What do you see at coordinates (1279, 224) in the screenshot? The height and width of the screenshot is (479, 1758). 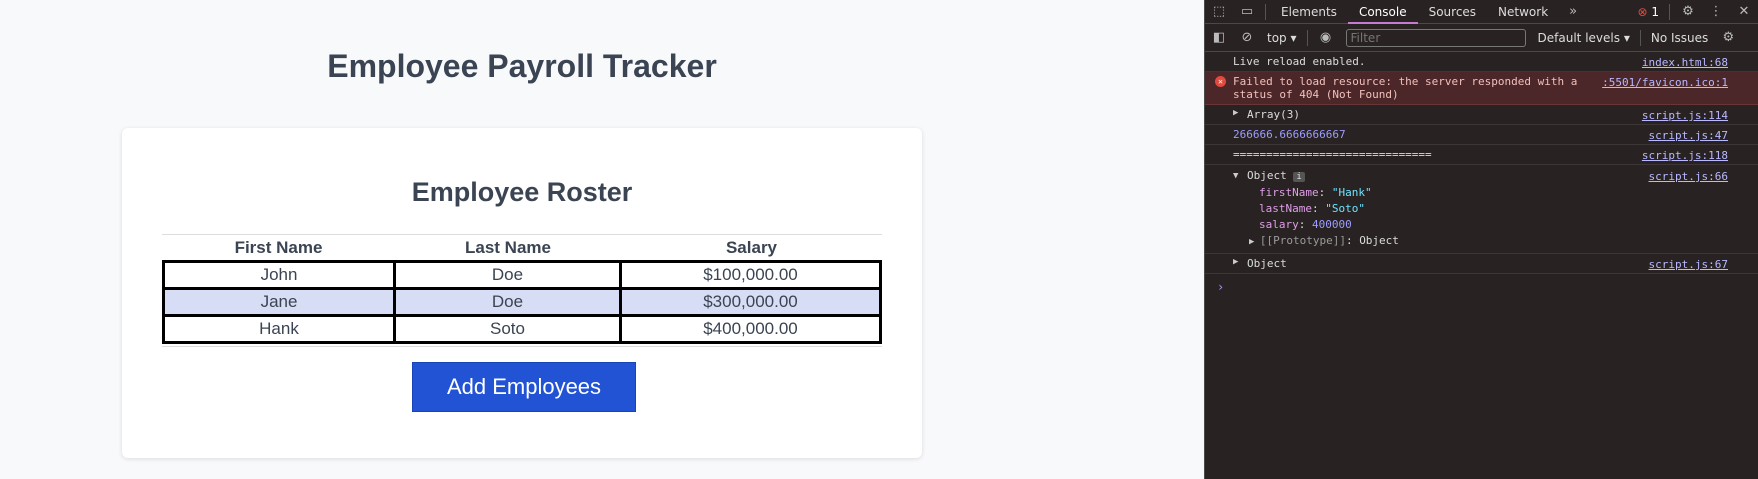 I see `property-key: salary` at bounding box center [1279, 224].